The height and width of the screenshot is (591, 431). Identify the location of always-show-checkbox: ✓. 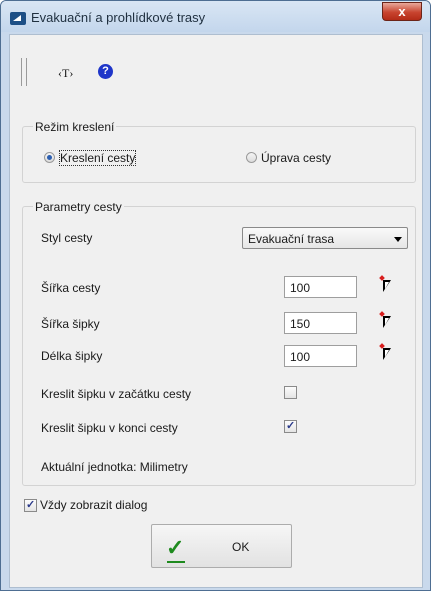
(30, 505).